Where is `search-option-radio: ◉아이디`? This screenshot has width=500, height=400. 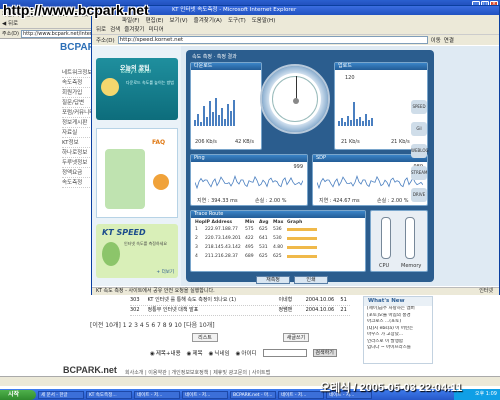
search-option-radio: ◉아이디 is located at coordinates (246, 353).